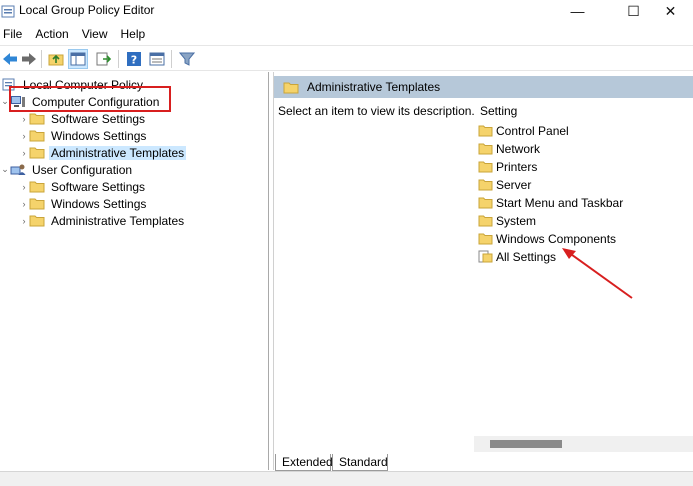 The width and height of the screenshot is (693, 486). Describe the element at coordinates (56, 59) in the screenshot. I see `up-folder-icon` at that location.